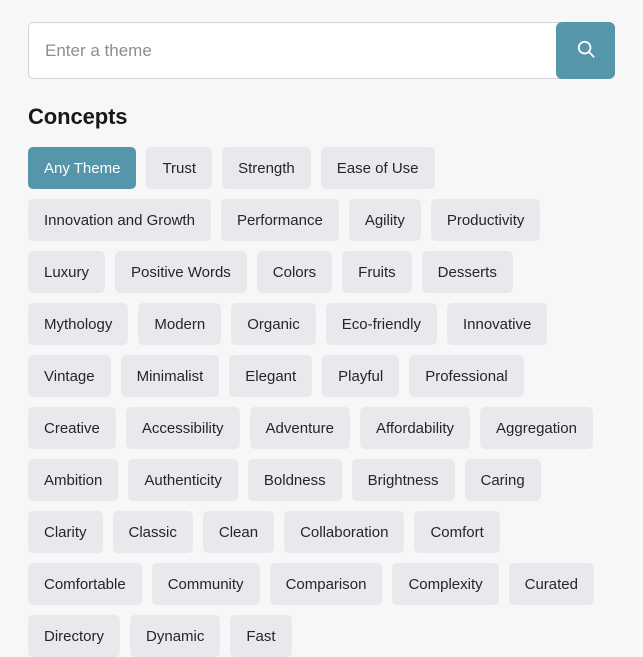 Image resolution: width=643 pixels, height=657 pixels. What do you see at coordinates (273, 324) in the screenshot?
I see `concept-chip: Organic` at bounding box center [273, 324].